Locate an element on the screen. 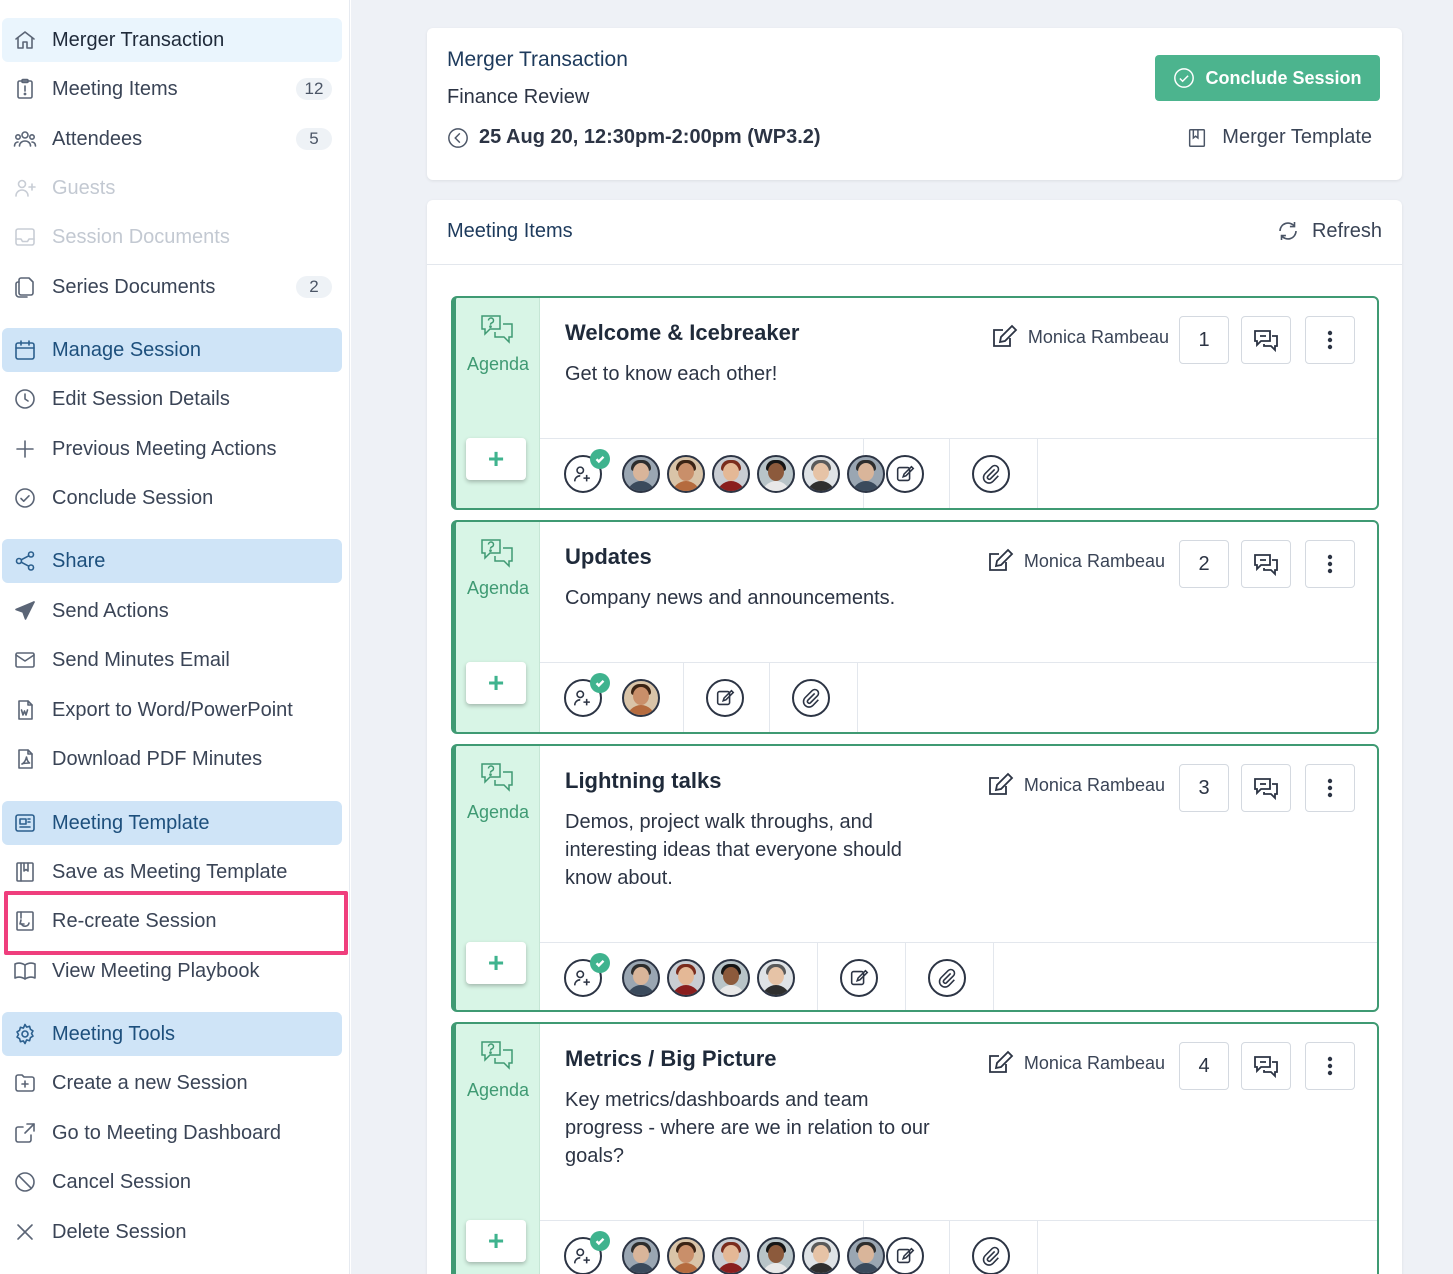  item-number-button: 3 is located at coordinates (1204, 788).